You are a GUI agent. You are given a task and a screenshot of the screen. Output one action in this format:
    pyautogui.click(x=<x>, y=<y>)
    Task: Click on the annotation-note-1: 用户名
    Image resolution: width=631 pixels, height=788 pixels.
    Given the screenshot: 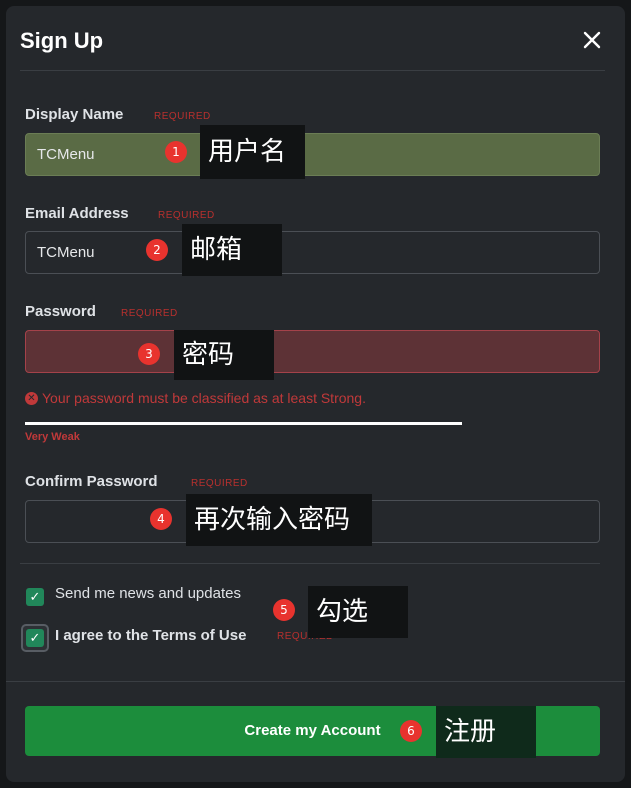 What is the action you would take?
    pyautogui.click(x=252, y=152)
    